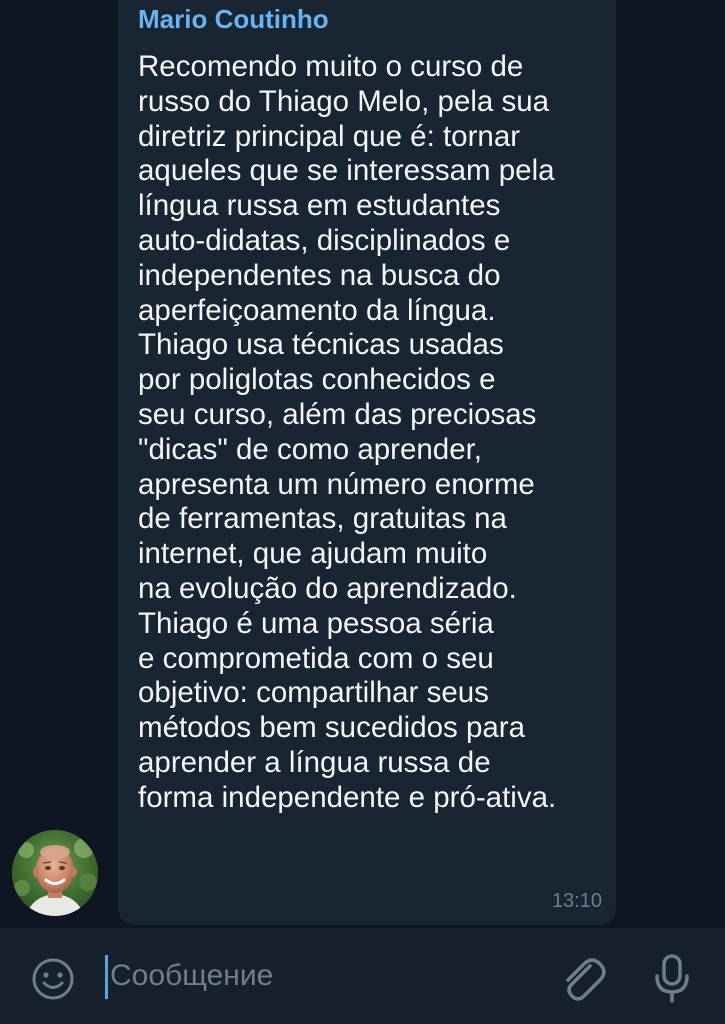  Describe the element at coordinates (322, 519) in the screenshot. I see `message-line: de ferramentas, gratuitas na` at that location.